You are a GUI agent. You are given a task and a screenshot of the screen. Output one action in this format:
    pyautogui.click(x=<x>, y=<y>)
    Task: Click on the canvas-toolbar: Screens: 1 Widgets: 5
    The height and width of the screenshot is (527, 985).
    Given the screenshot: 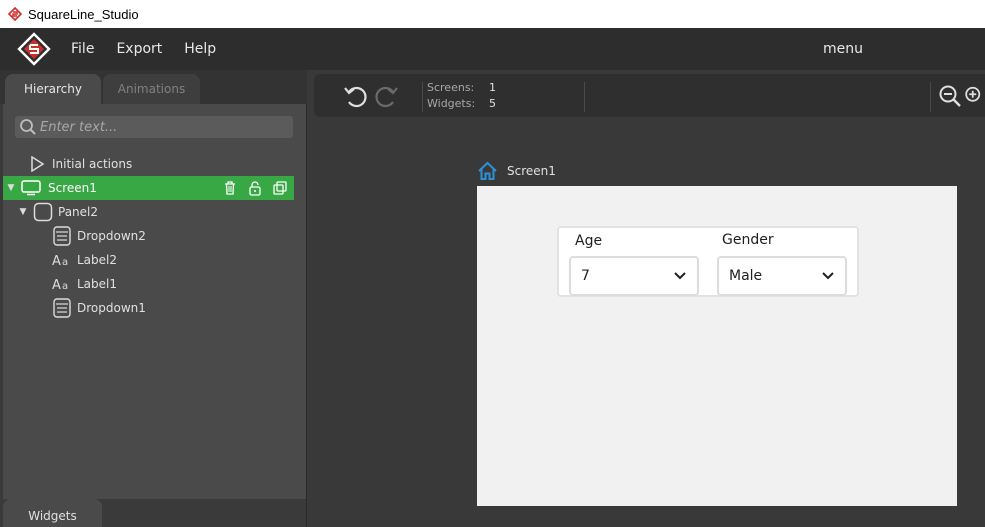 What is the action you would take?
    pyautogui.click(x=649, y=95)
    